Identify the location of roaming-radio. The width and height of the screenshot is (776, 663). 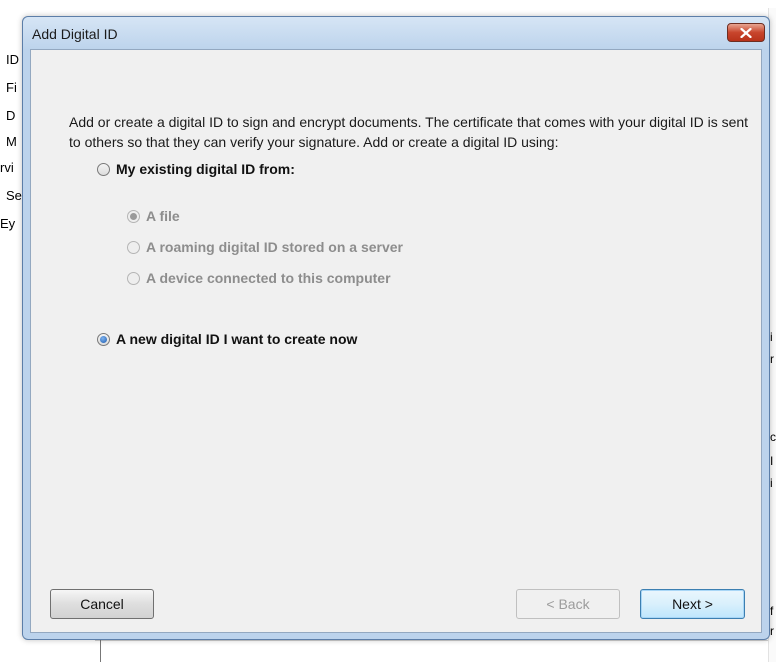
(133, 247).